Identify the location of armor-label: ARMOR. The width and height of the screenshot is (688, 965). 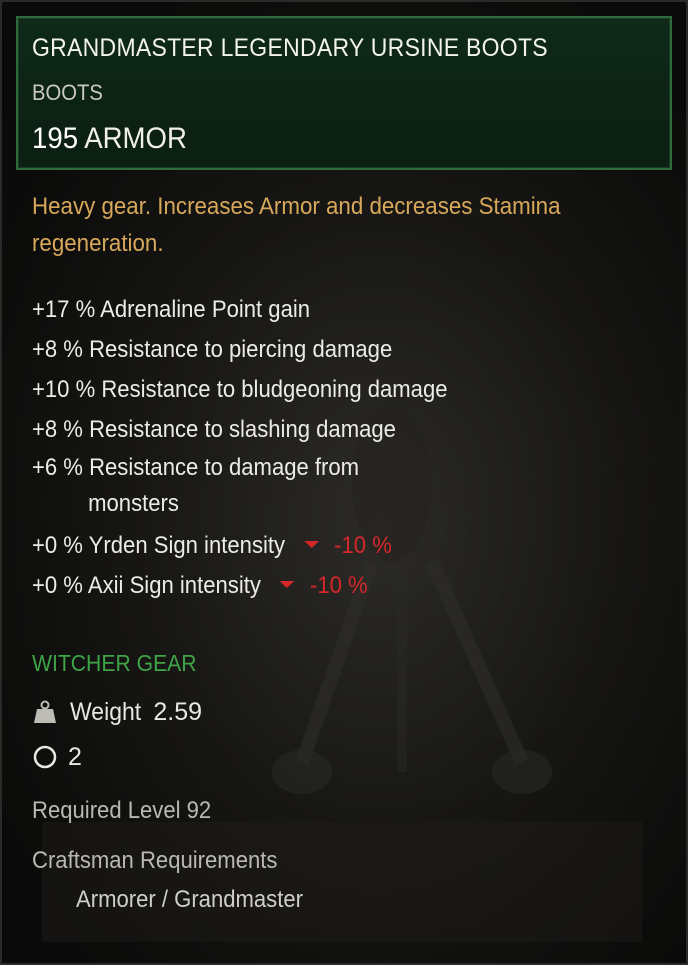
(135, 138).